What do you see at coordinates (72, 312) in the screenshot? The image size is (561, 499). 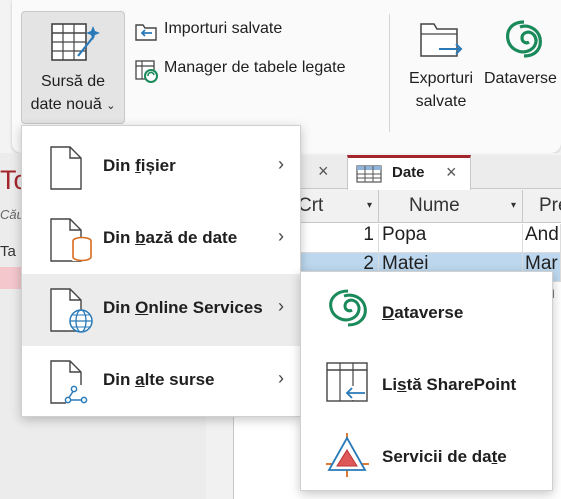 I see `online-services-icon` at bounding box center [72, 312].